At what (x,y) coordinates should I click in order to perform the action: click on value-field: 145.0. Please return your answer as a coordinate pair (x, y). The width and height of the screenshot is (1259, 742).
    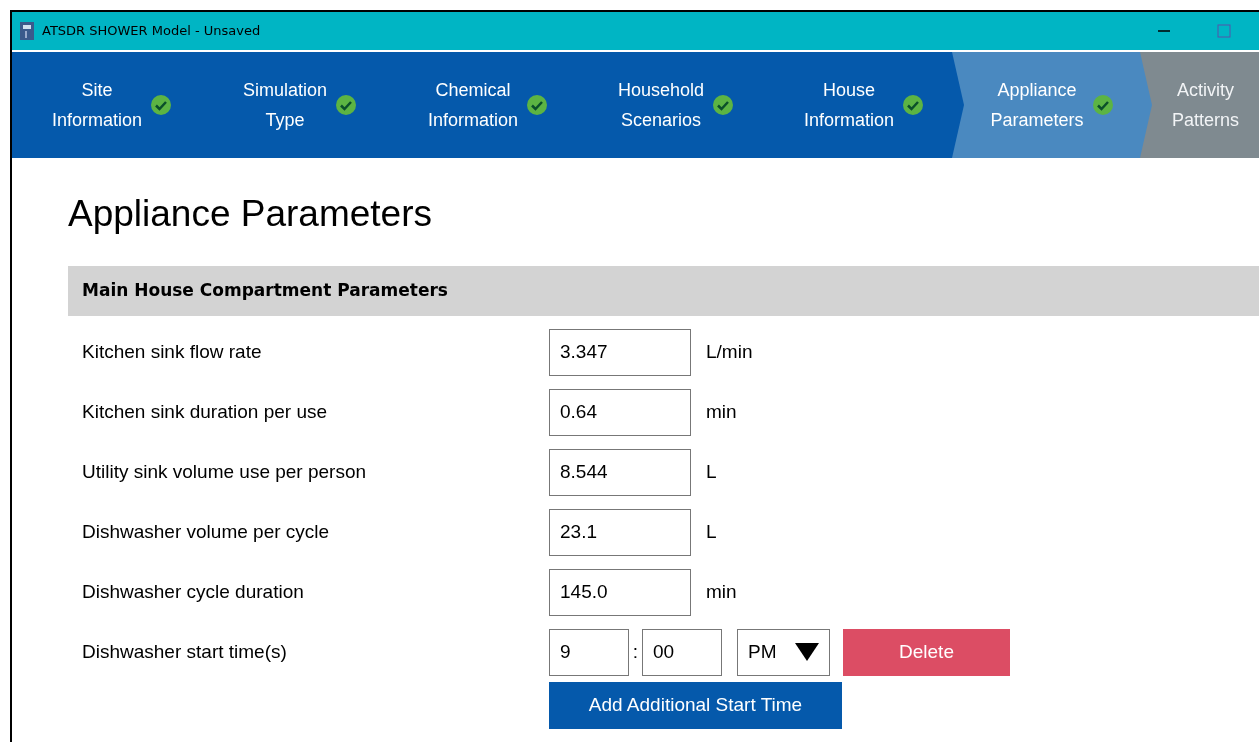
    Looking at the image, I should click on (620, 592).